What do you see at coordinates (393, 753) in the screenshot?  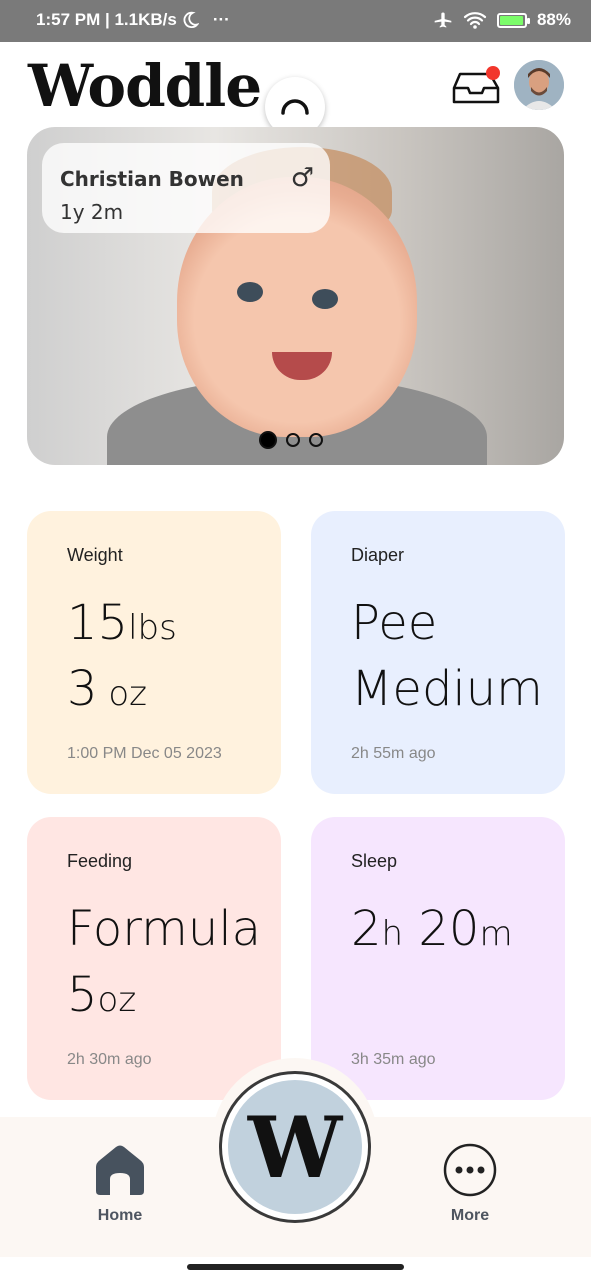 I see `card-timestamp: 2h 55m ago` at bounding box center [393, 753].